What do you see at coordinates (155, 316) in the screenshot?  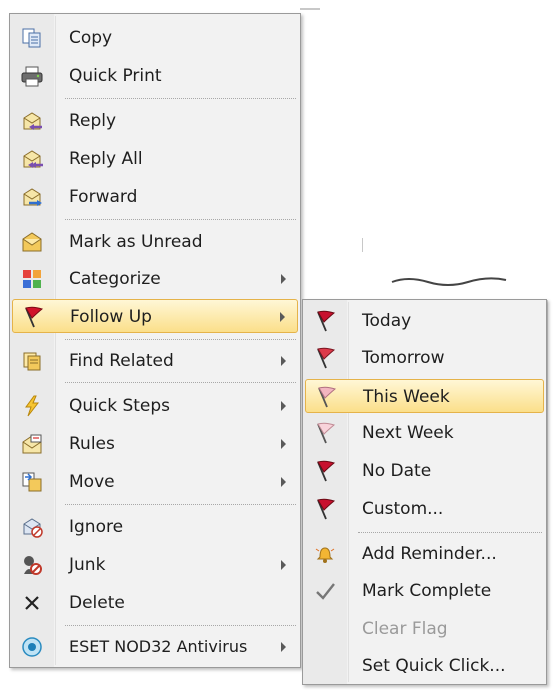 I see `menu-item-follow-up: Follow Up` at bounding box center [155, 316].